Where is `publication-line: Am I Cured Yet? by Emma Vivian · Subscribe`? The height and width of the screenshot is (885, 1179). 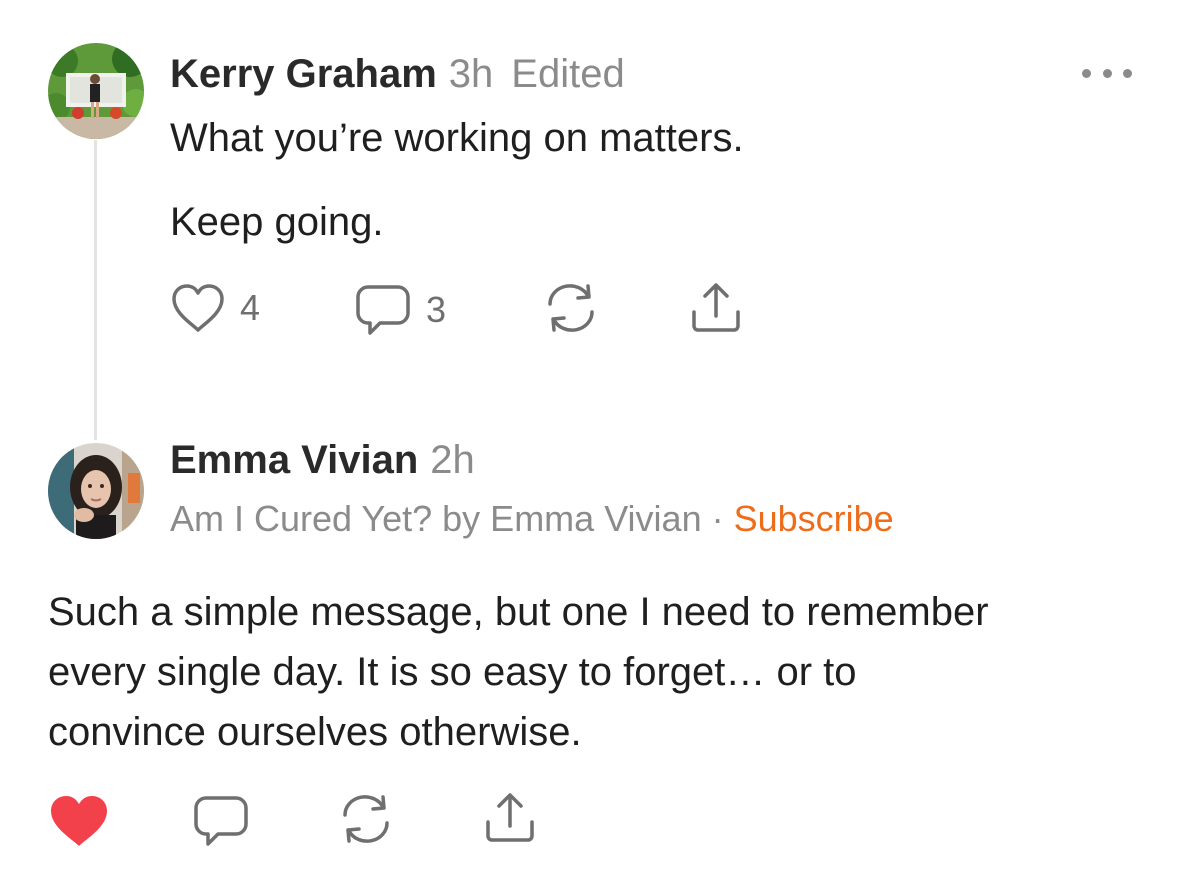 publication-line: Am I Cured Yet? by Emma Vivian · Subscribe is located at coordinates (532, 519).